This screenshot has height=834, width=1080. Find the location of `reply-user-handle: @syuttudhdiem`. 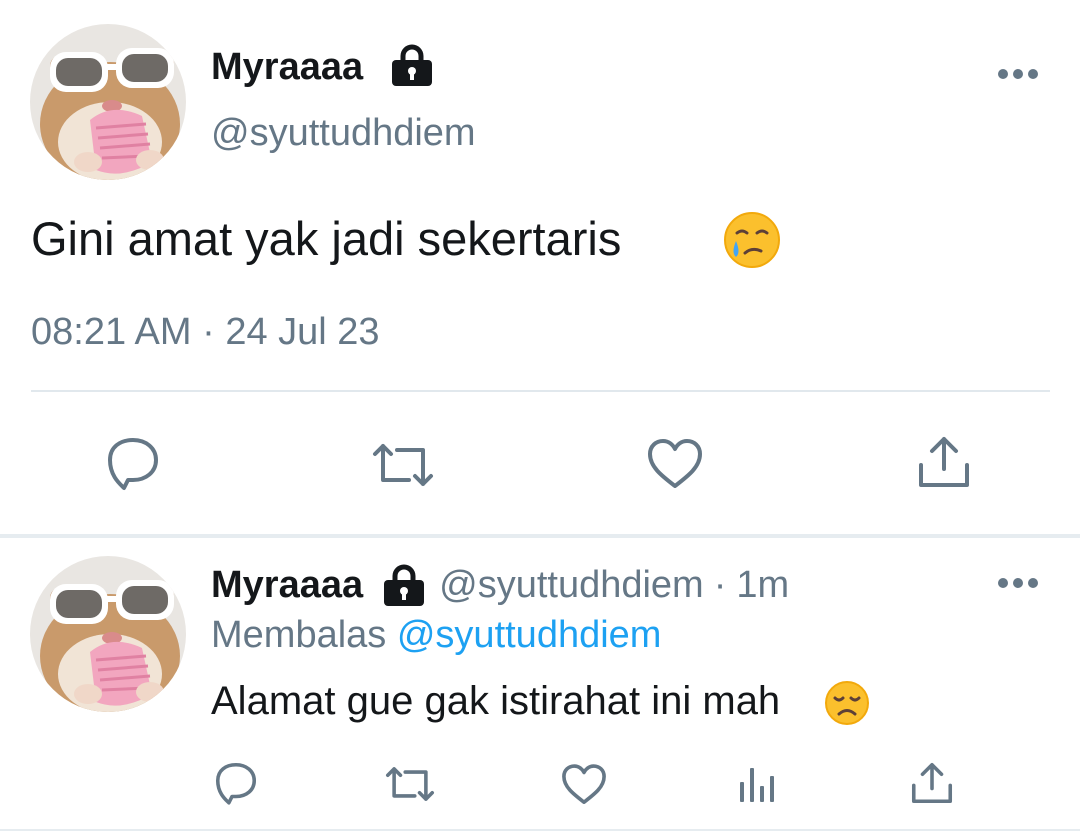

reply-user-handle: @syuttudhdiem is located at coordinates (571, 585).